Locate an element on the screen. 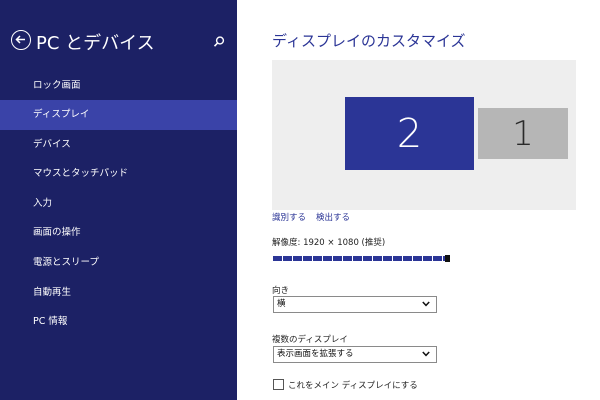  orientation-label: 向き is located at coordinates (281, 291).